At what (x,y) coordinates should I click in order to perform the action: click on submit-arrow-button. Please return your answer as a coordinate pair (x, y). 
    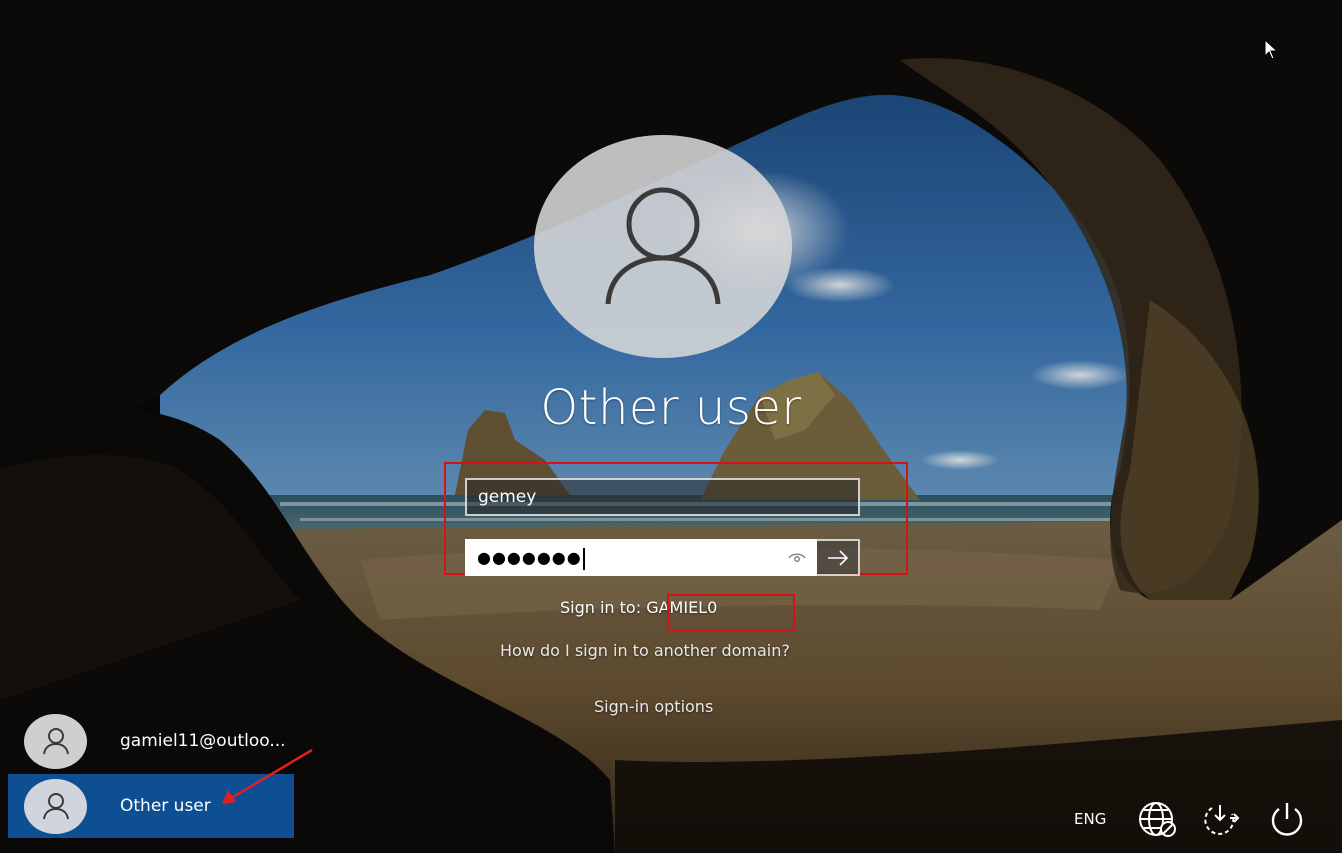
    Looking at the image, I should click on (838, 557).